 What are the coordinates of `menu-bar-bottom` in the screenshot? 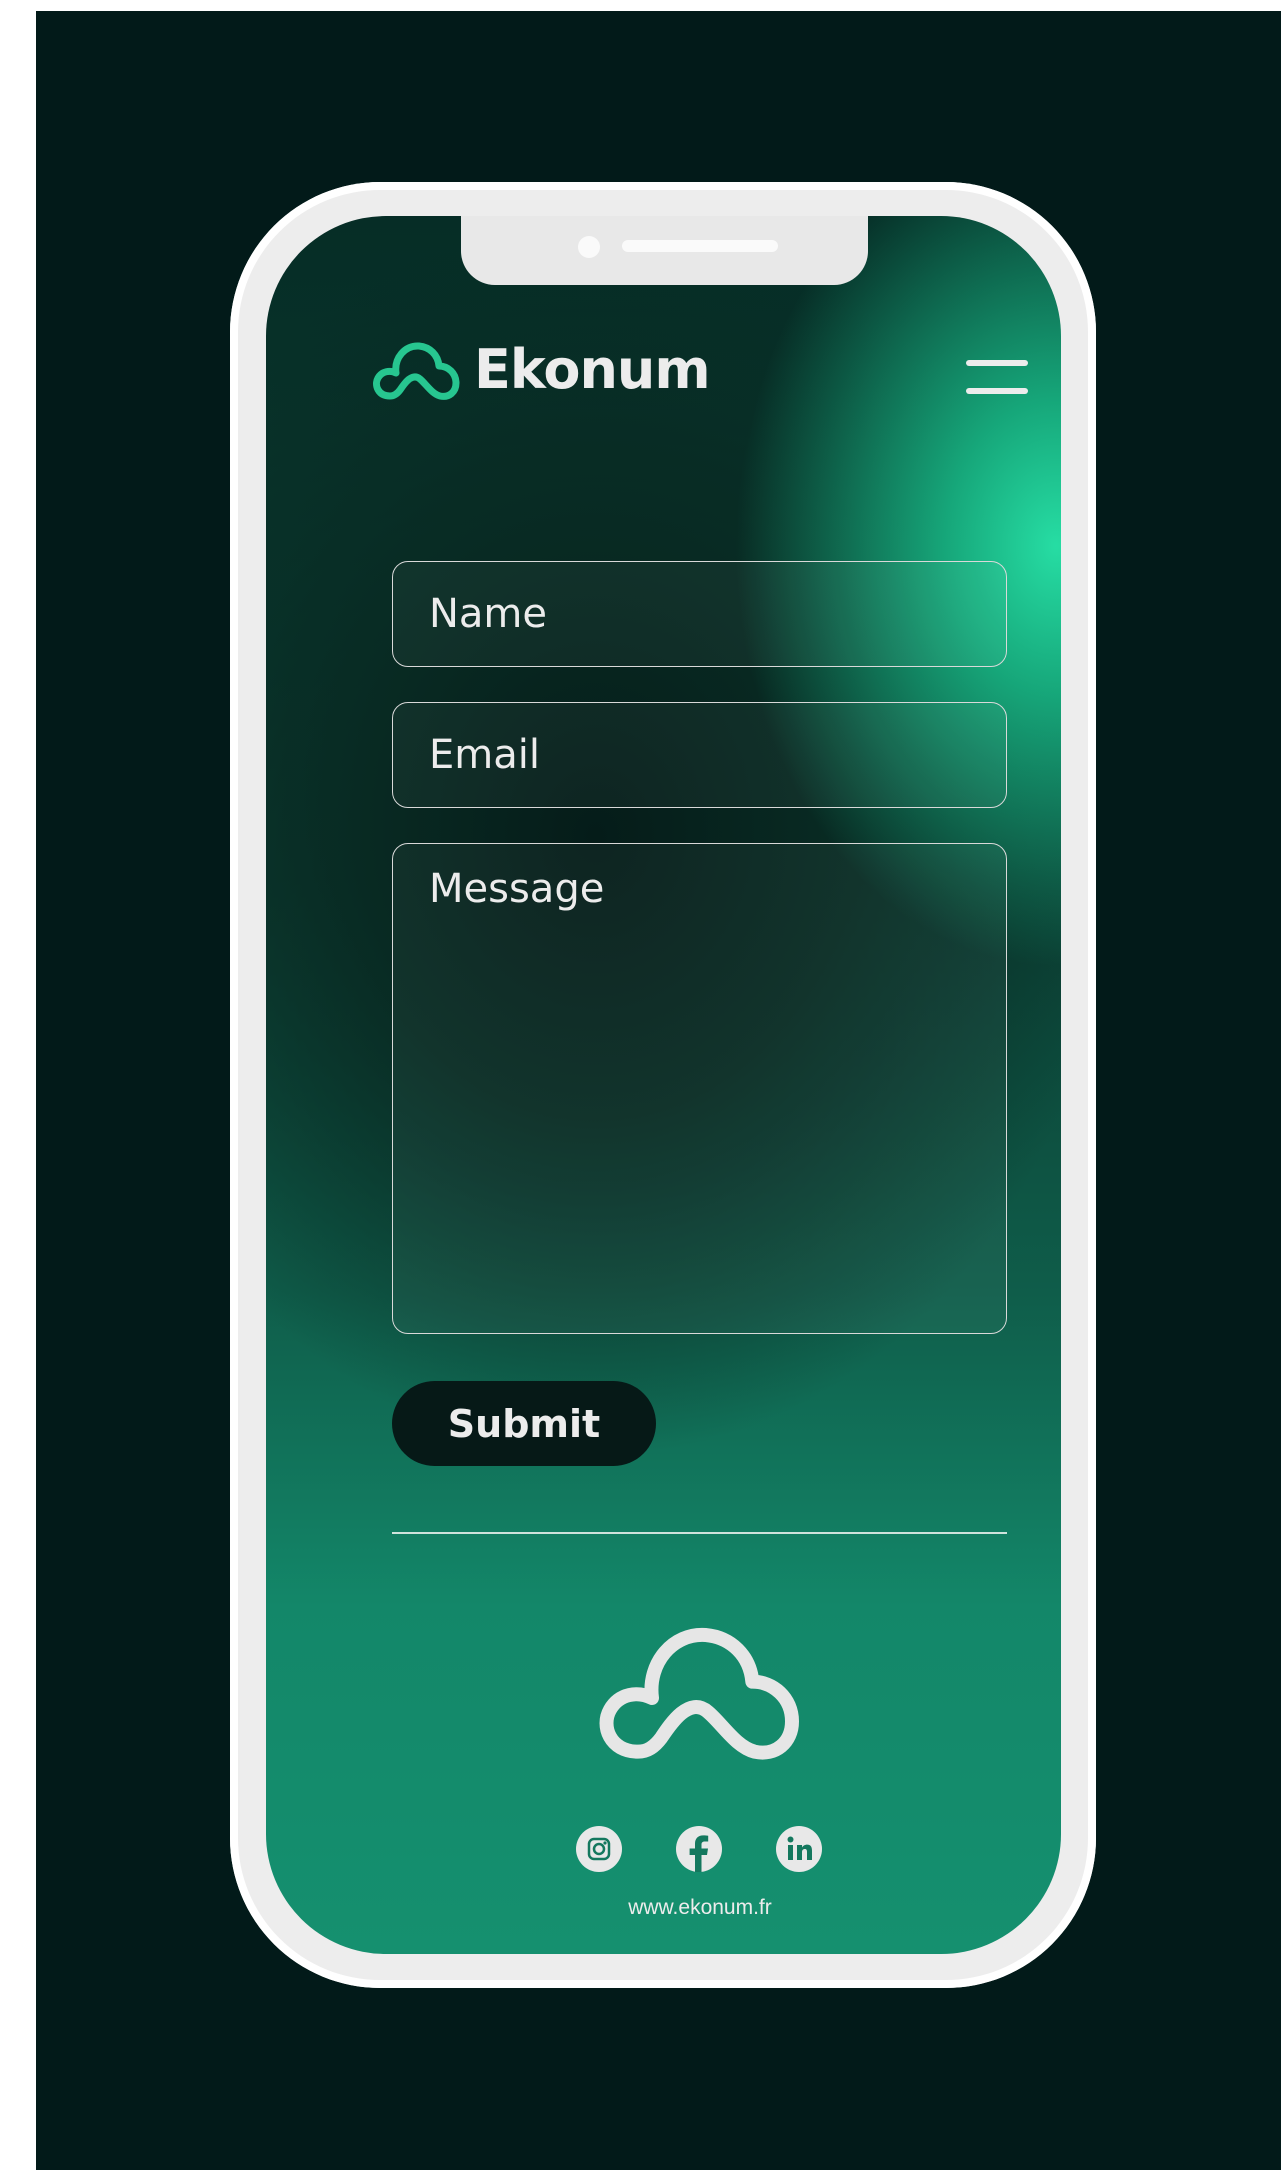 It's located at (997, 391).